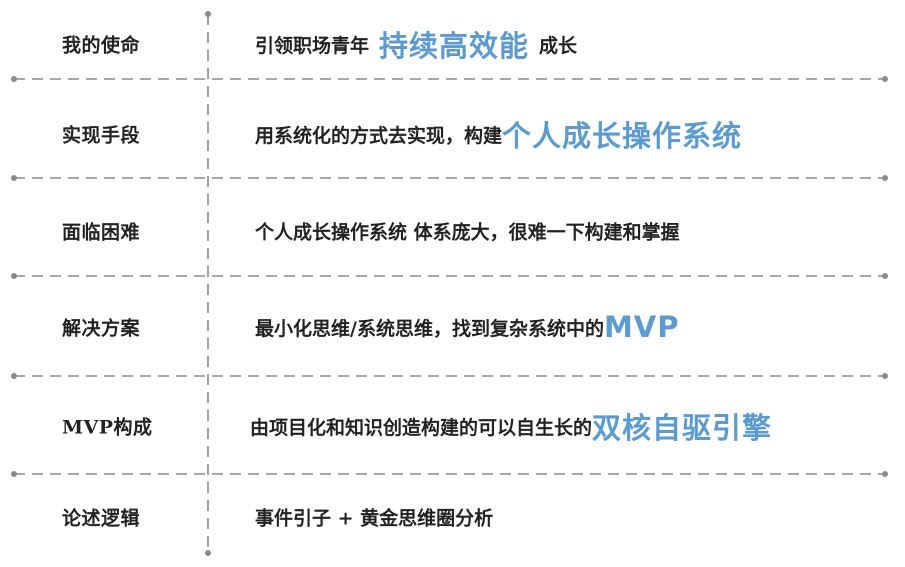  What do you see at coordinates (208, 553) in the screenshot?
I see `vertical-divider-bottom-dot` at bounding box center [208, 553].